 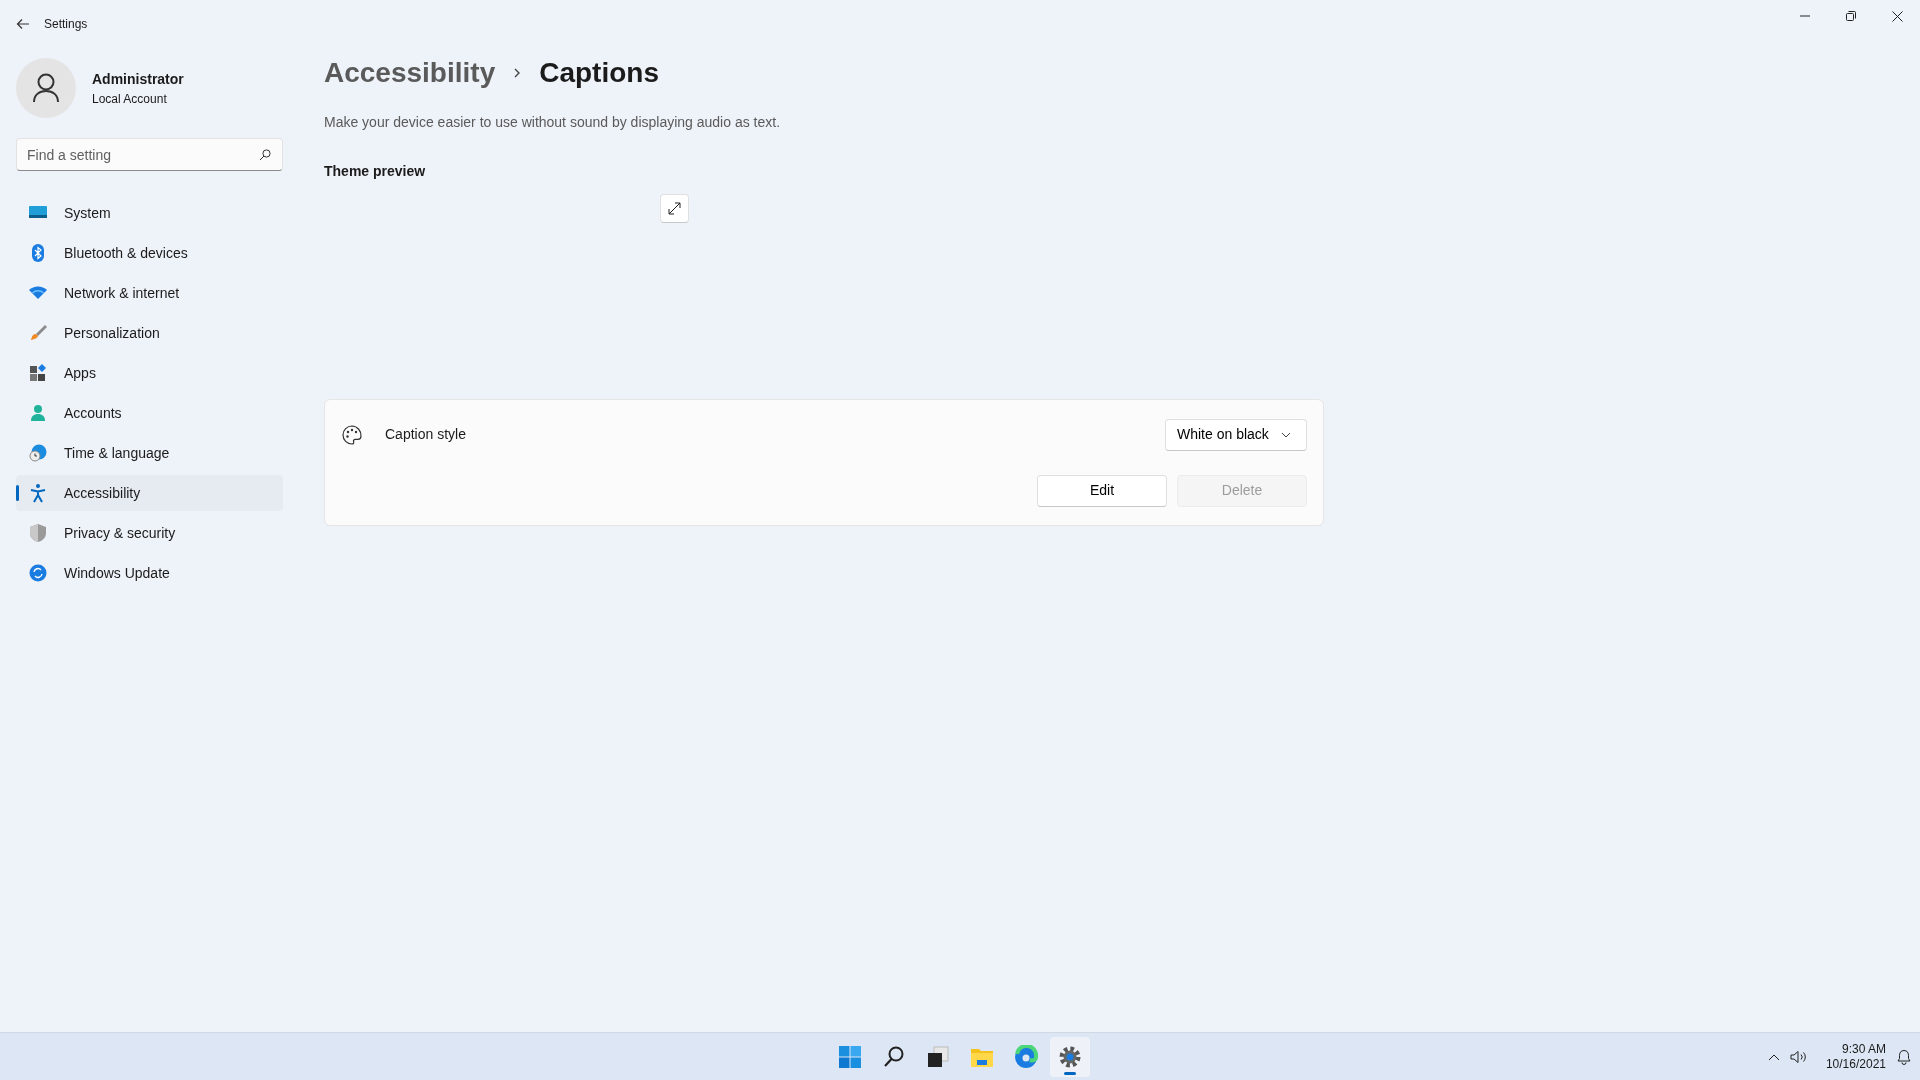 I want to click on close-icon, so click(x=1897, y=16).